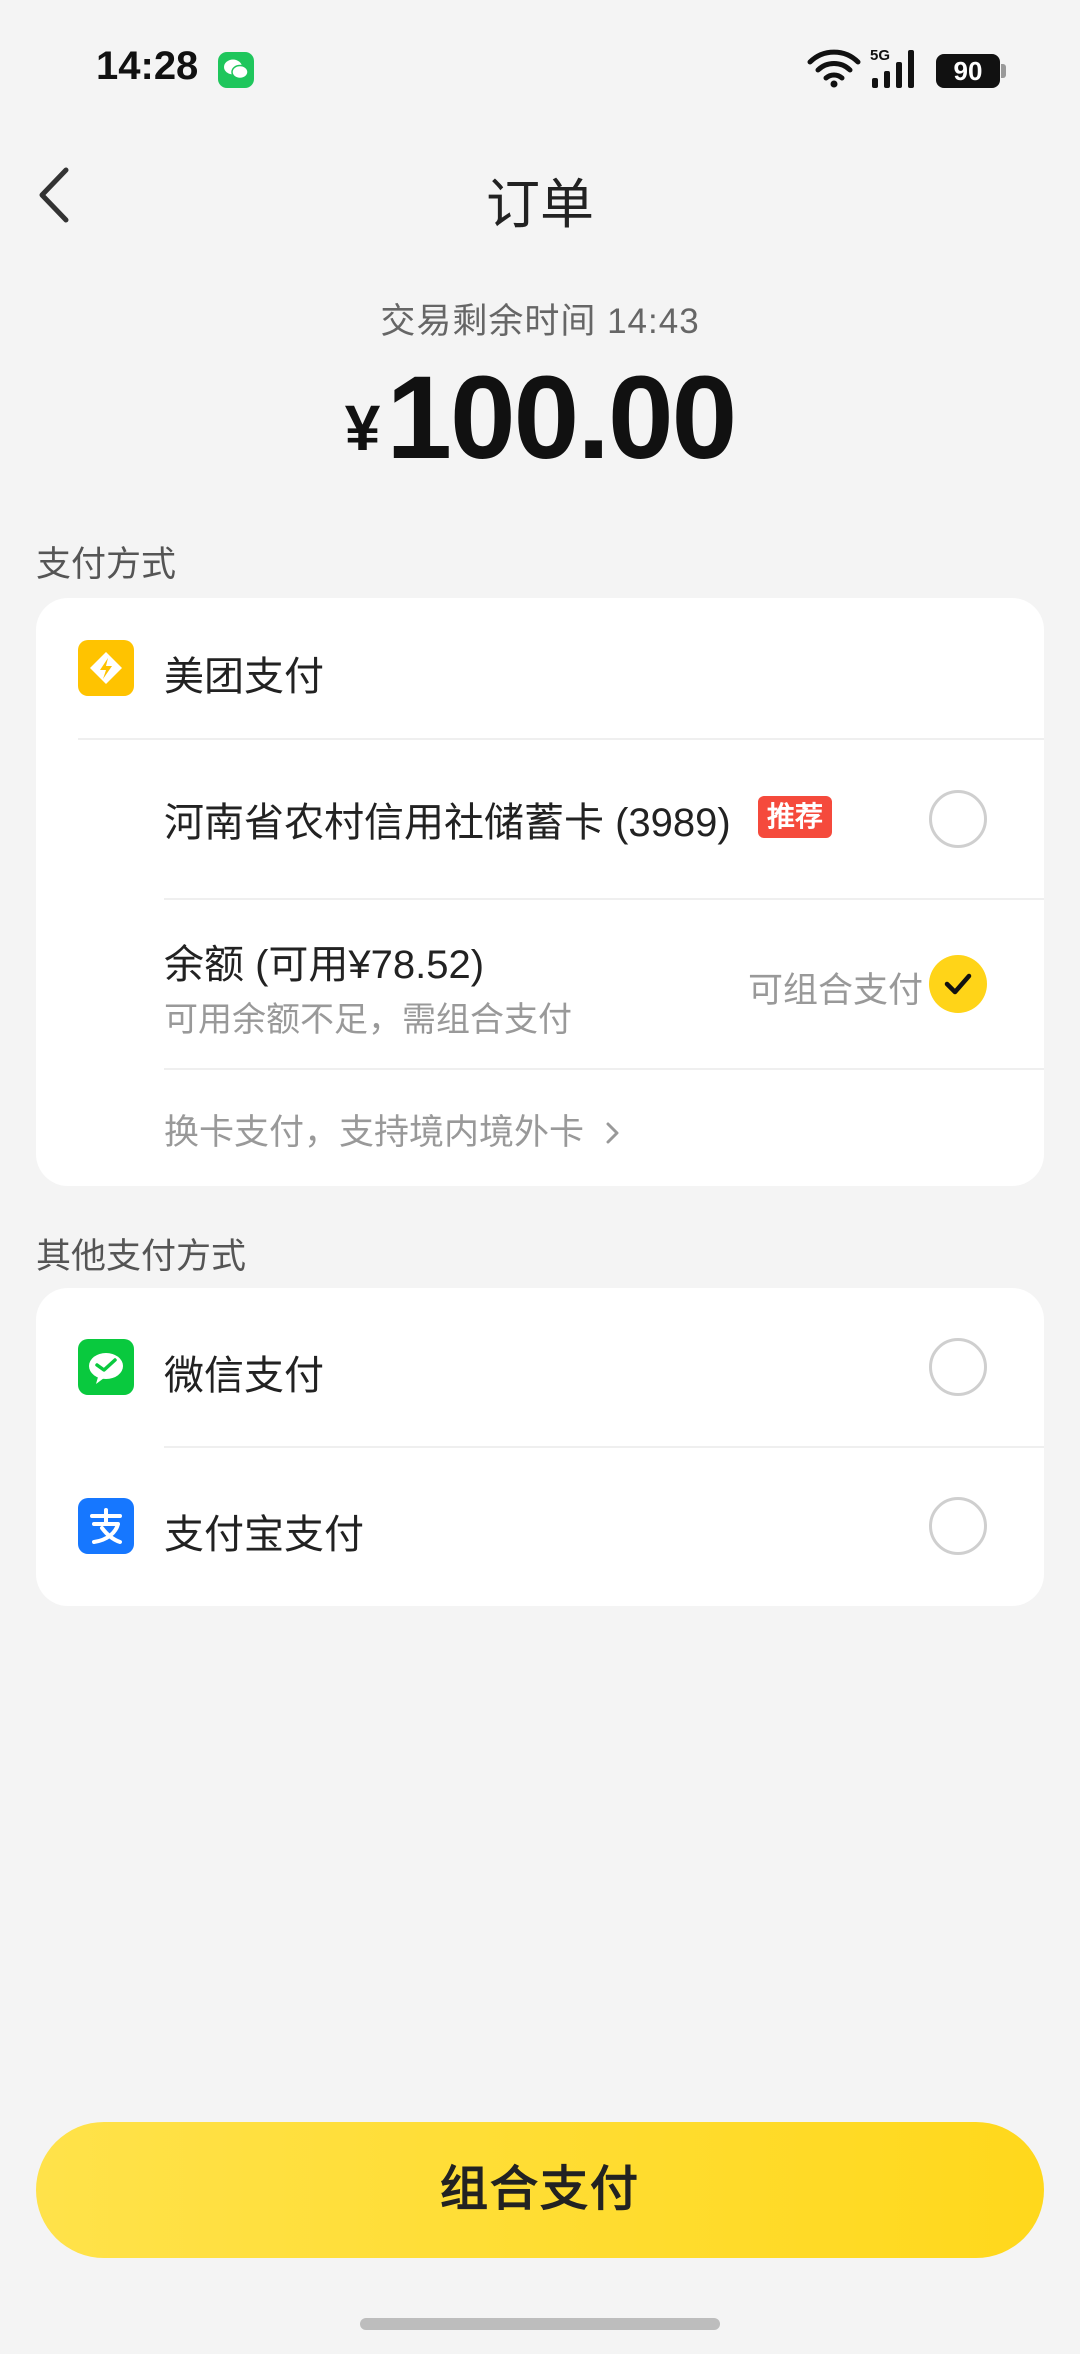 The width and height of the screenshot is (1080, 2354). What do you see at coordinates (106, 668) in the screenshot?
I see `meituan-pay-icon` at bounding box center [106, 668].